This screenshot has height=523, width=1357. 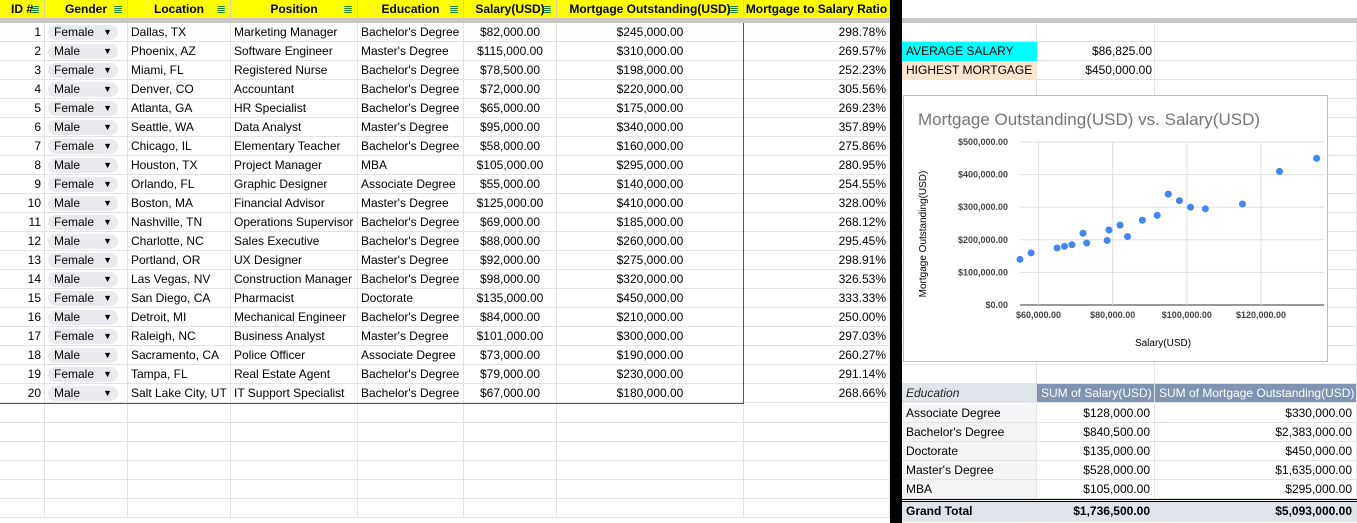 What do you see at coordinates (1096, 432) in the screenshot?
I see `pivot-cell: $840,500.00` at bounding box center [1096, 432].